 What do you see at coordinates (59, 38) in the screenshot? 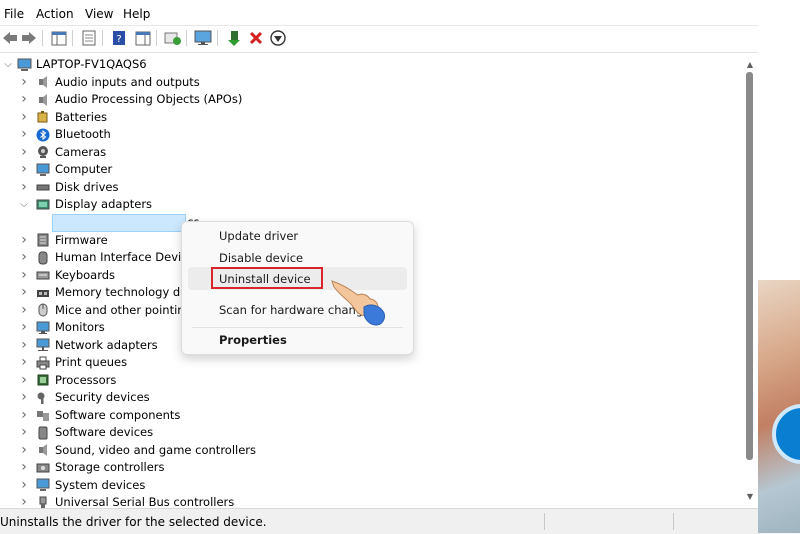
I see `show-hide-console-tree-icon` at bounding box center [59, 38].